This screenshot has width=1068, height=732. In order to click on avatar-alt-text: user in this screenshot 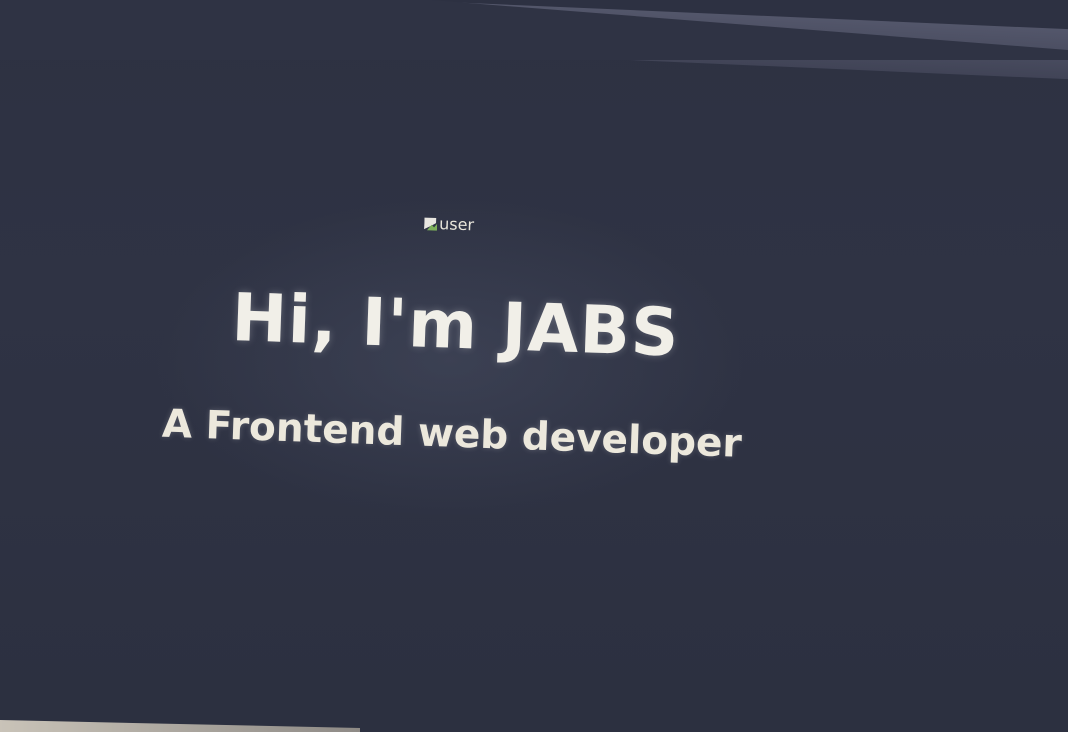, I will do `click(456, 224)`.